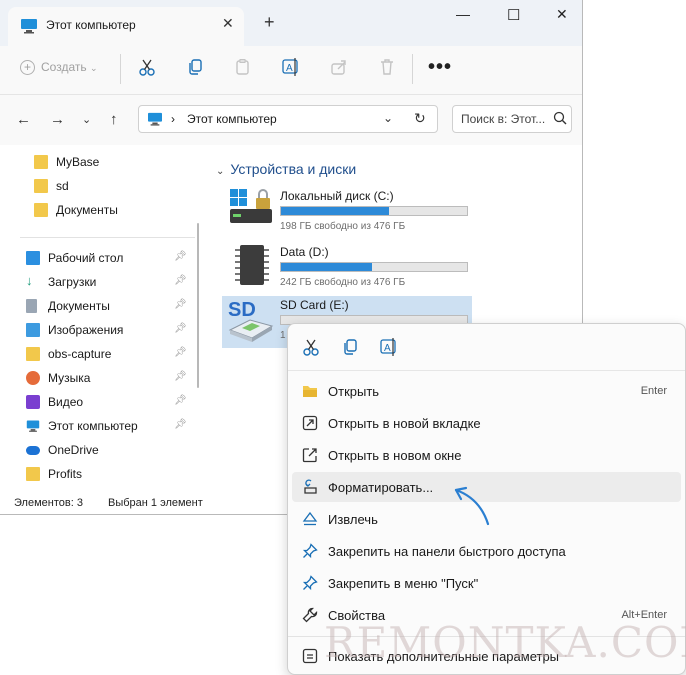 This screenshot has width=686, height=675. What do you see at coordinates (93, 426) in the screenshot?
I see `nav-item-label: Этот компьютер` at bounding box center [93, 426].